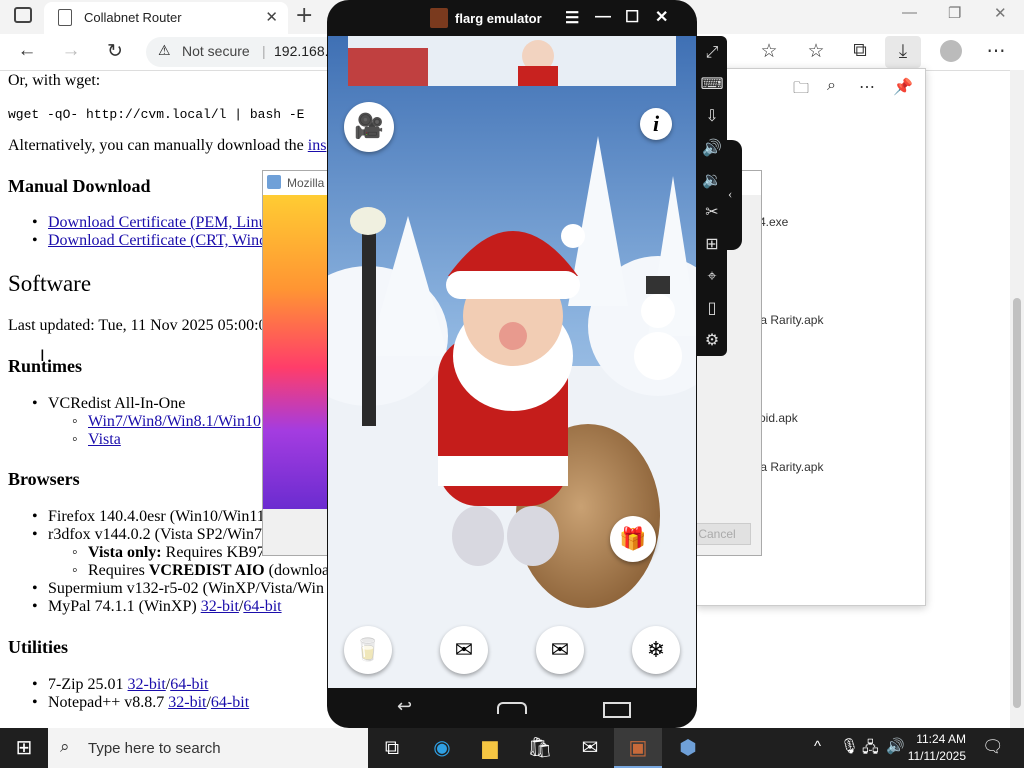 This screenshot has width=1024, height=768. Describe the element at coordinates (464, 650) in the screenshot. I see `postcard-button: ✉` at that location.